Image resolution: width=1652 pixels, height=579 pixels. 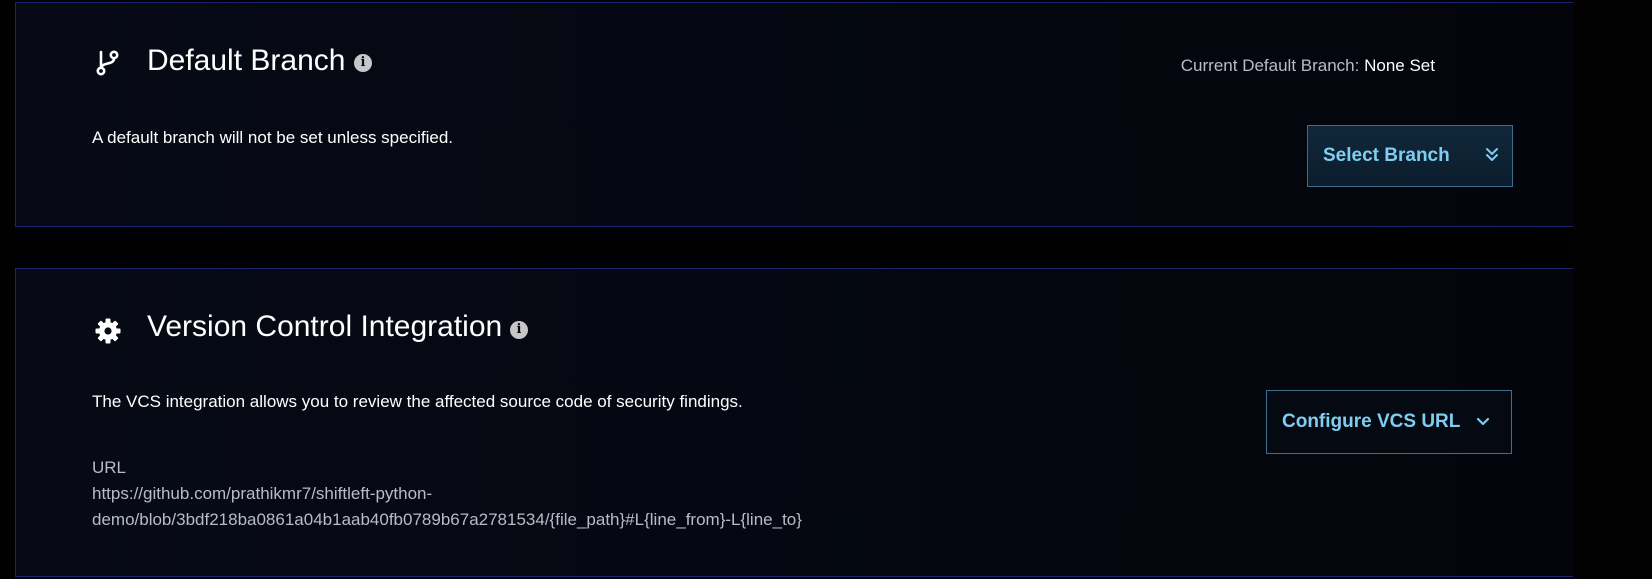 I want to click on current-default-branch: Current Default Branch: None Set, so click(x=1308, y=66).